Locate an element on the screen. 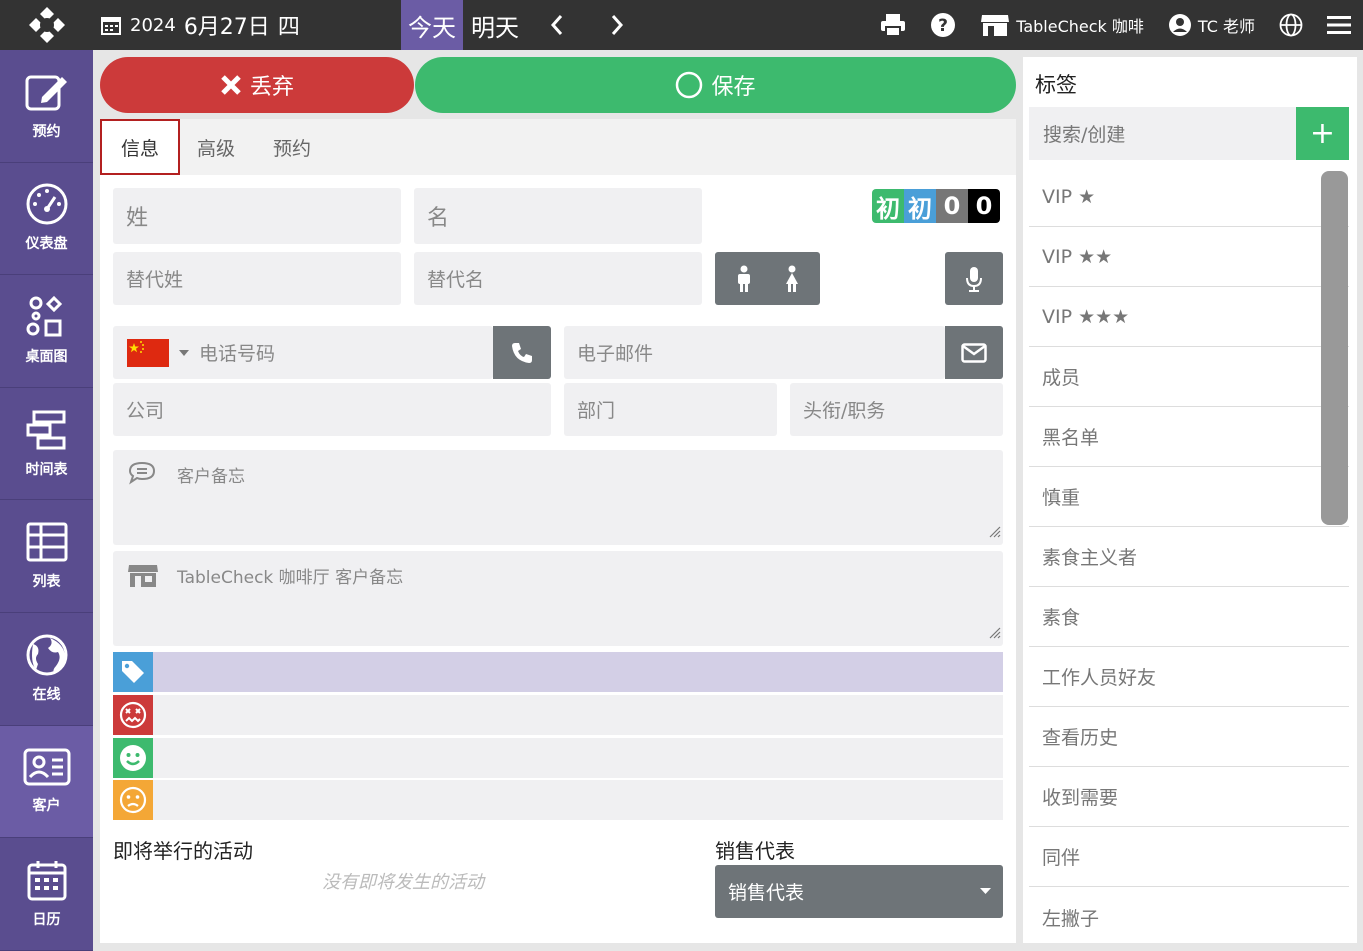 This screenshot has width=1363, height=951. smile-icon is located at coordinates (133, 758).